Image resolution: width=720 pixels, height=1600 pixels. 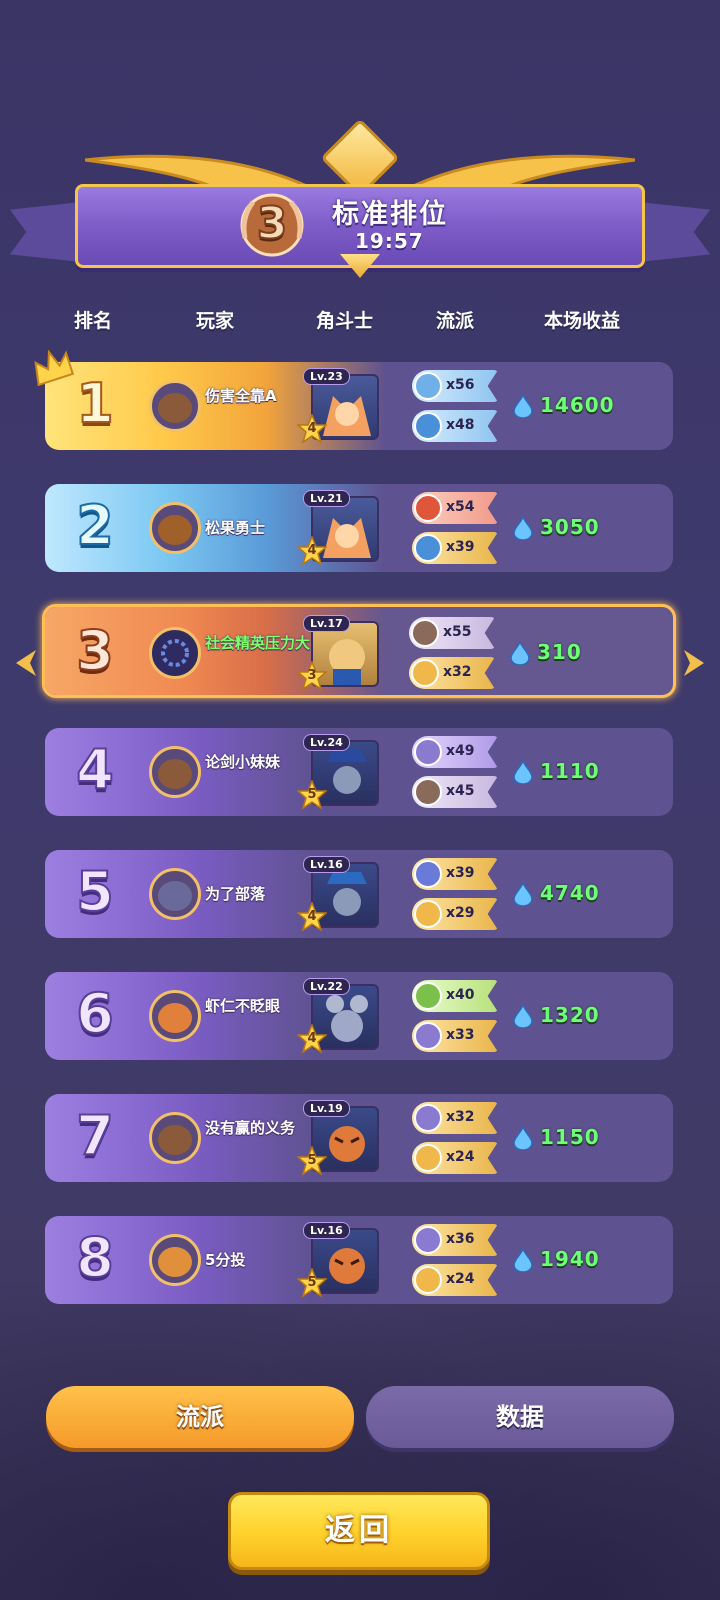 I want to click on banner-rank-number: 3, so click(x=272, y=223).